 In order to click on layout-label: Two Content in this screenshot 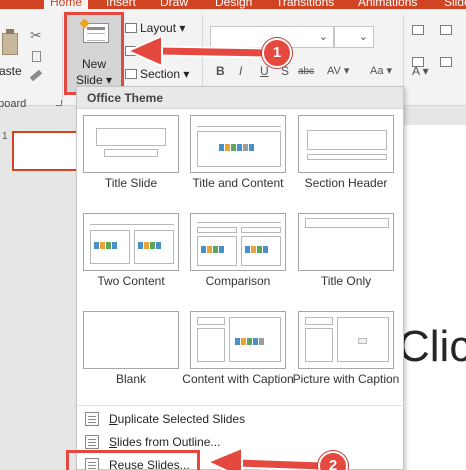, I will do `click(131, 281)`.